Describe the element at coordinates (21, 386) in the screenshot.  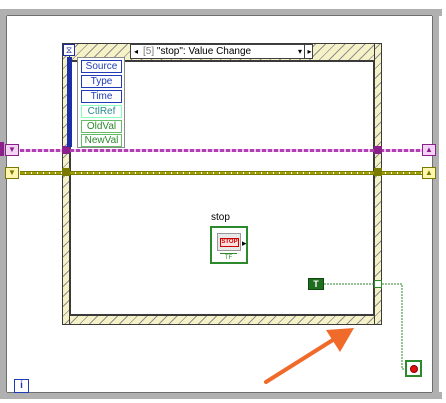
I see `iteration-terminal: i` at that location.